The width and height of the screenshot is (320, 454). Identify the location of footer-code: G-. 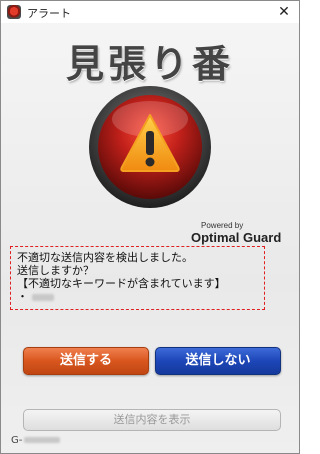
(36, 440).